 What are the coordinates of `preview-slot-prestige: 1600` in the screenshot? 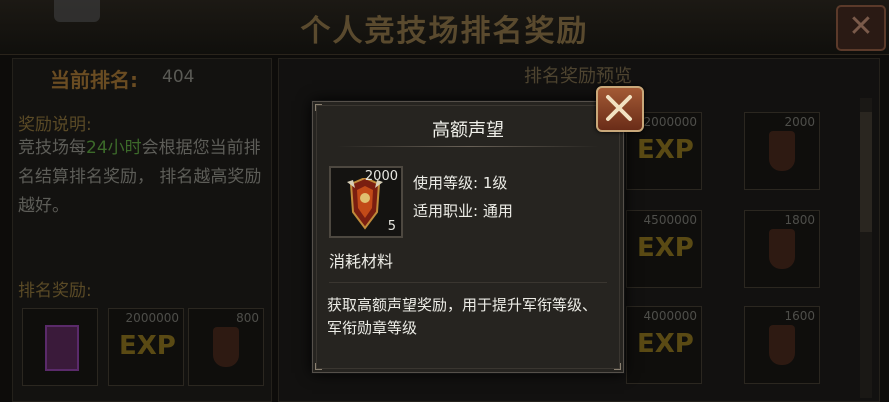 It's located at (782, 345).